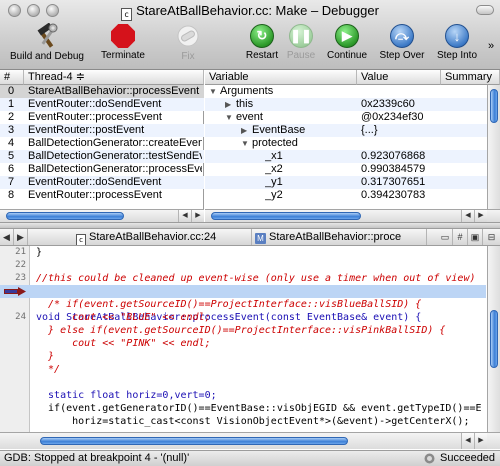  Describe the element at coordinates (97, 458) in the screenshot. I see `status-message: GDB: Stopped at breakpoint 4 - '(null)'` at that location.